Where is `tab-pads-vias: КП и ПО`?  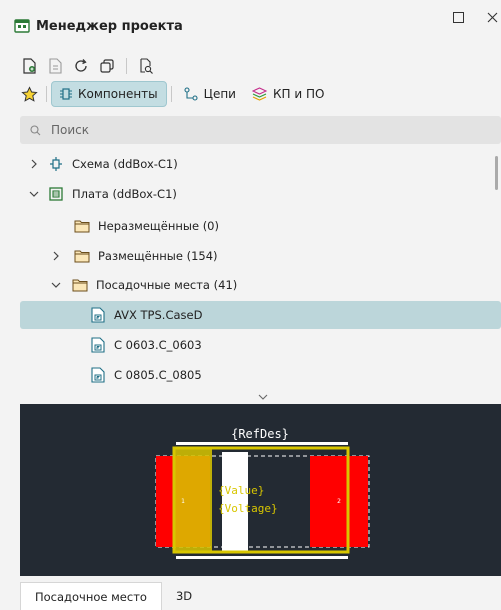 tab-pads-vias: КП и ПО is located at coordinates (288, 94).